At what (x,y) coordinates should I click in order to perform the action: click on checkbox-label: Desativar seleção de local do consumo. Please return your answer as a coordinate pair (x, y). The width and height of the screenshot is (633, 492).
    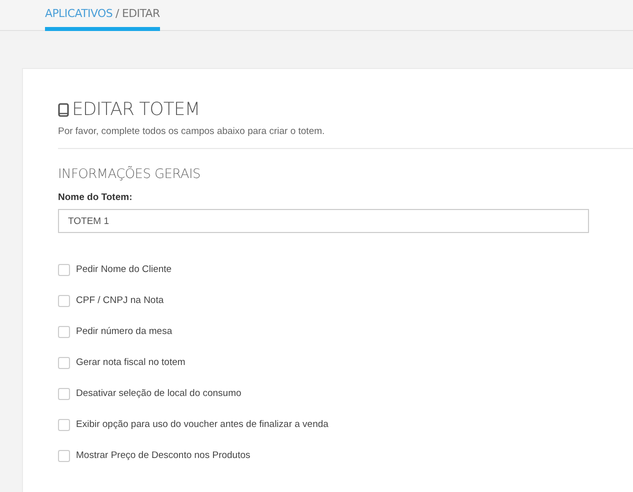
    Looking at the image, I should click on (159, 393).